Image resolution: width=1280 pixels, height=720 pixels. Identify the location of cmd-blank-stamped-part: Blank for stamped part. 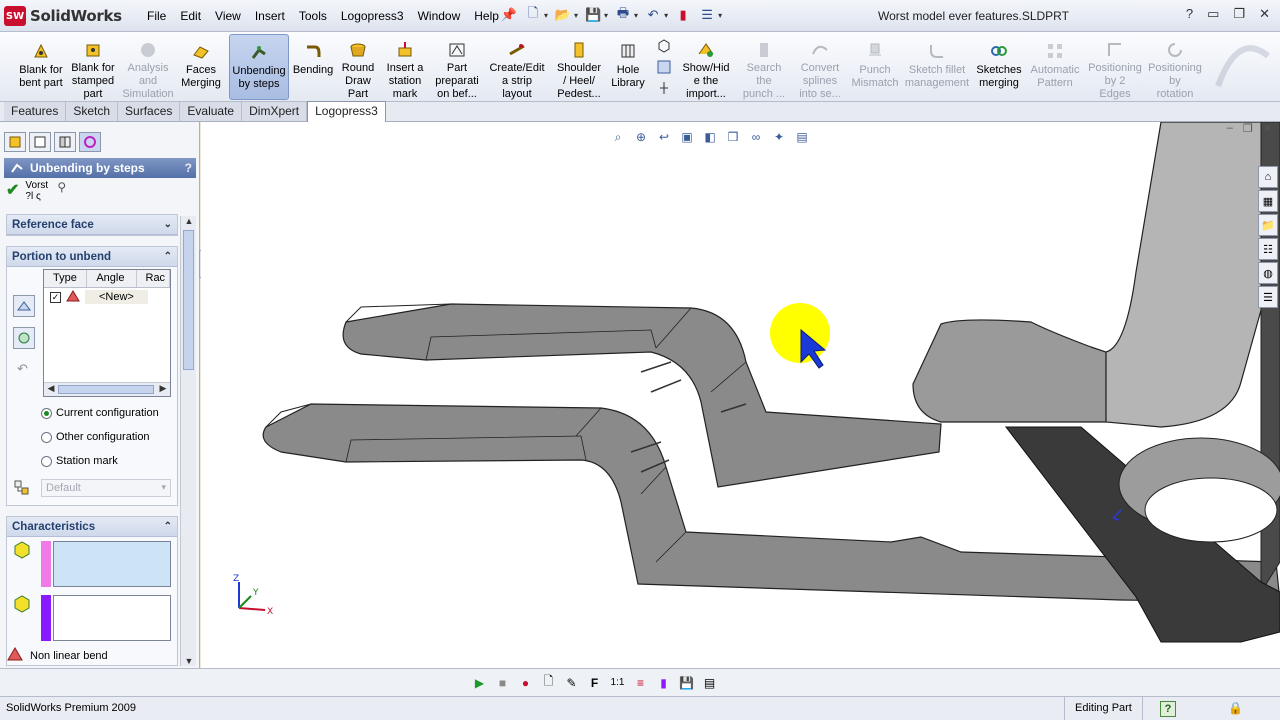
(93, 67).